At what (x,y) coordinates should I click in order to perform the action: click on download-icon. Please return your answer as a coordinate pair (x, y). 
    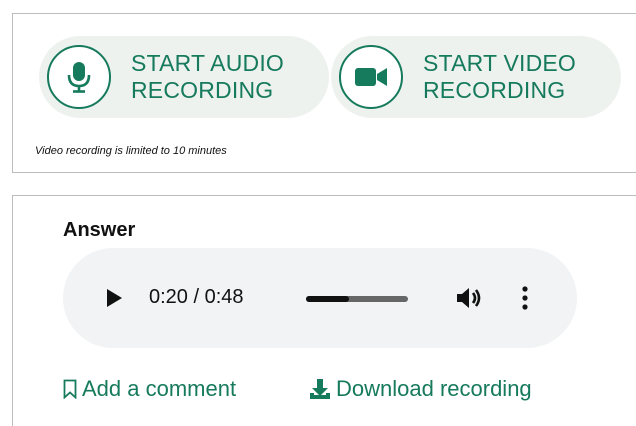
    Looking at the image, I should click on (320, 389).